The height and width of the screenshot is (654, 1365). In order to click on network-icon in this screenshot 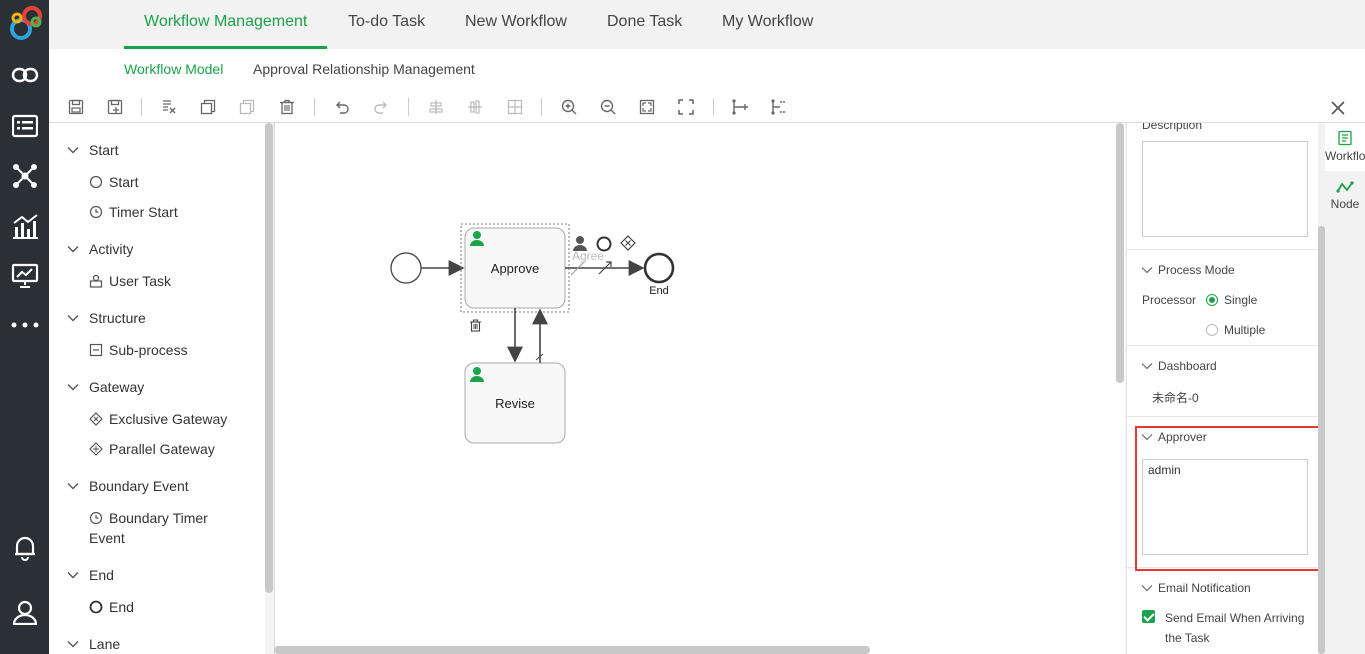, I will do `click(24, 176)`.